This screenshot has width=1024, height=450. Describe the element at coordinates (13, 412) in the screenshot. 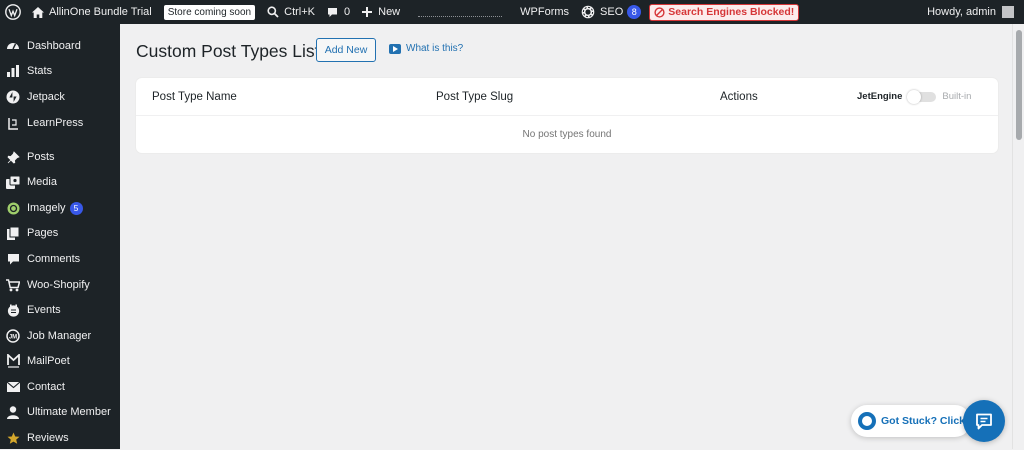

I see `user-icon` at that location.